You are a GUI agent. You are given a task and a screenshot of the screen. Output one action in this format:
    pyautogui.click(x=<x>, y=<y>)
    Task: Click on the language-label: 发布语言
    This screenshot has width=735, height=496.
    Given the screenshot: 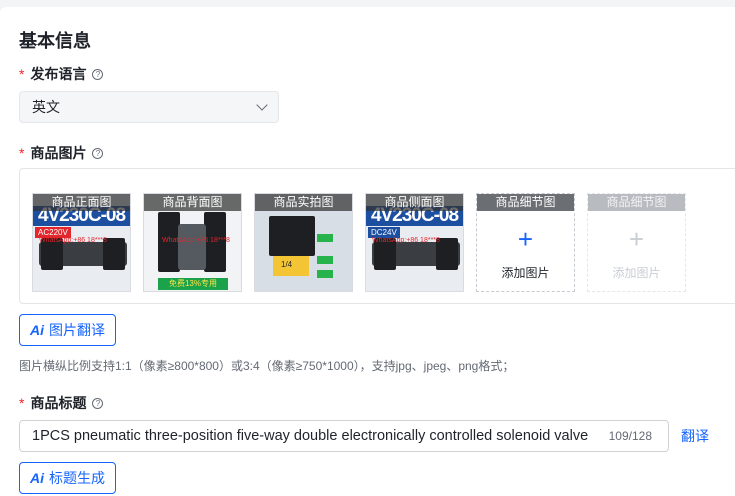 What is the action you would take?
    pyautogui.click(x=58, y=74)
    